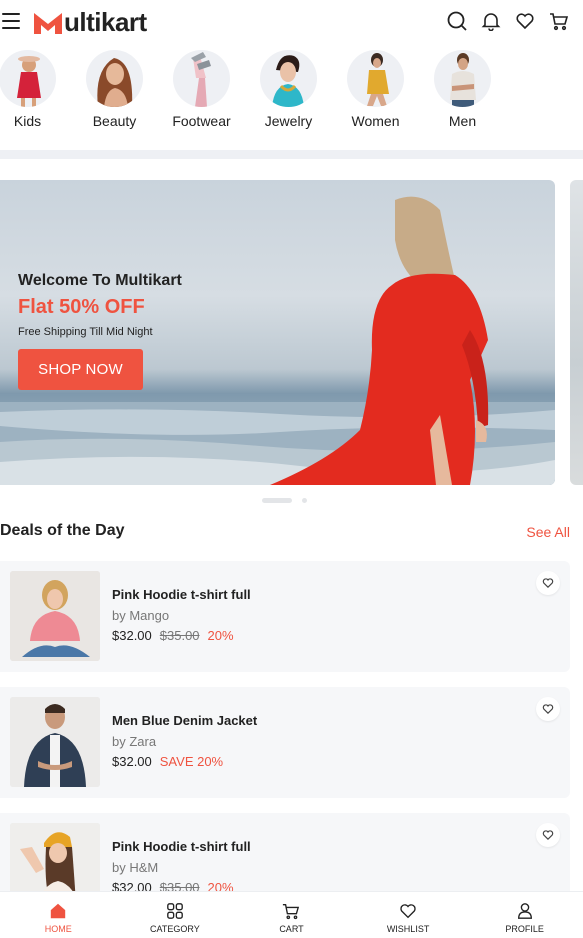  What do you see at coordinates (62, 530) in the screenshot?
I see `section-title: Deals of the Day` at bounding box center [62, 530].